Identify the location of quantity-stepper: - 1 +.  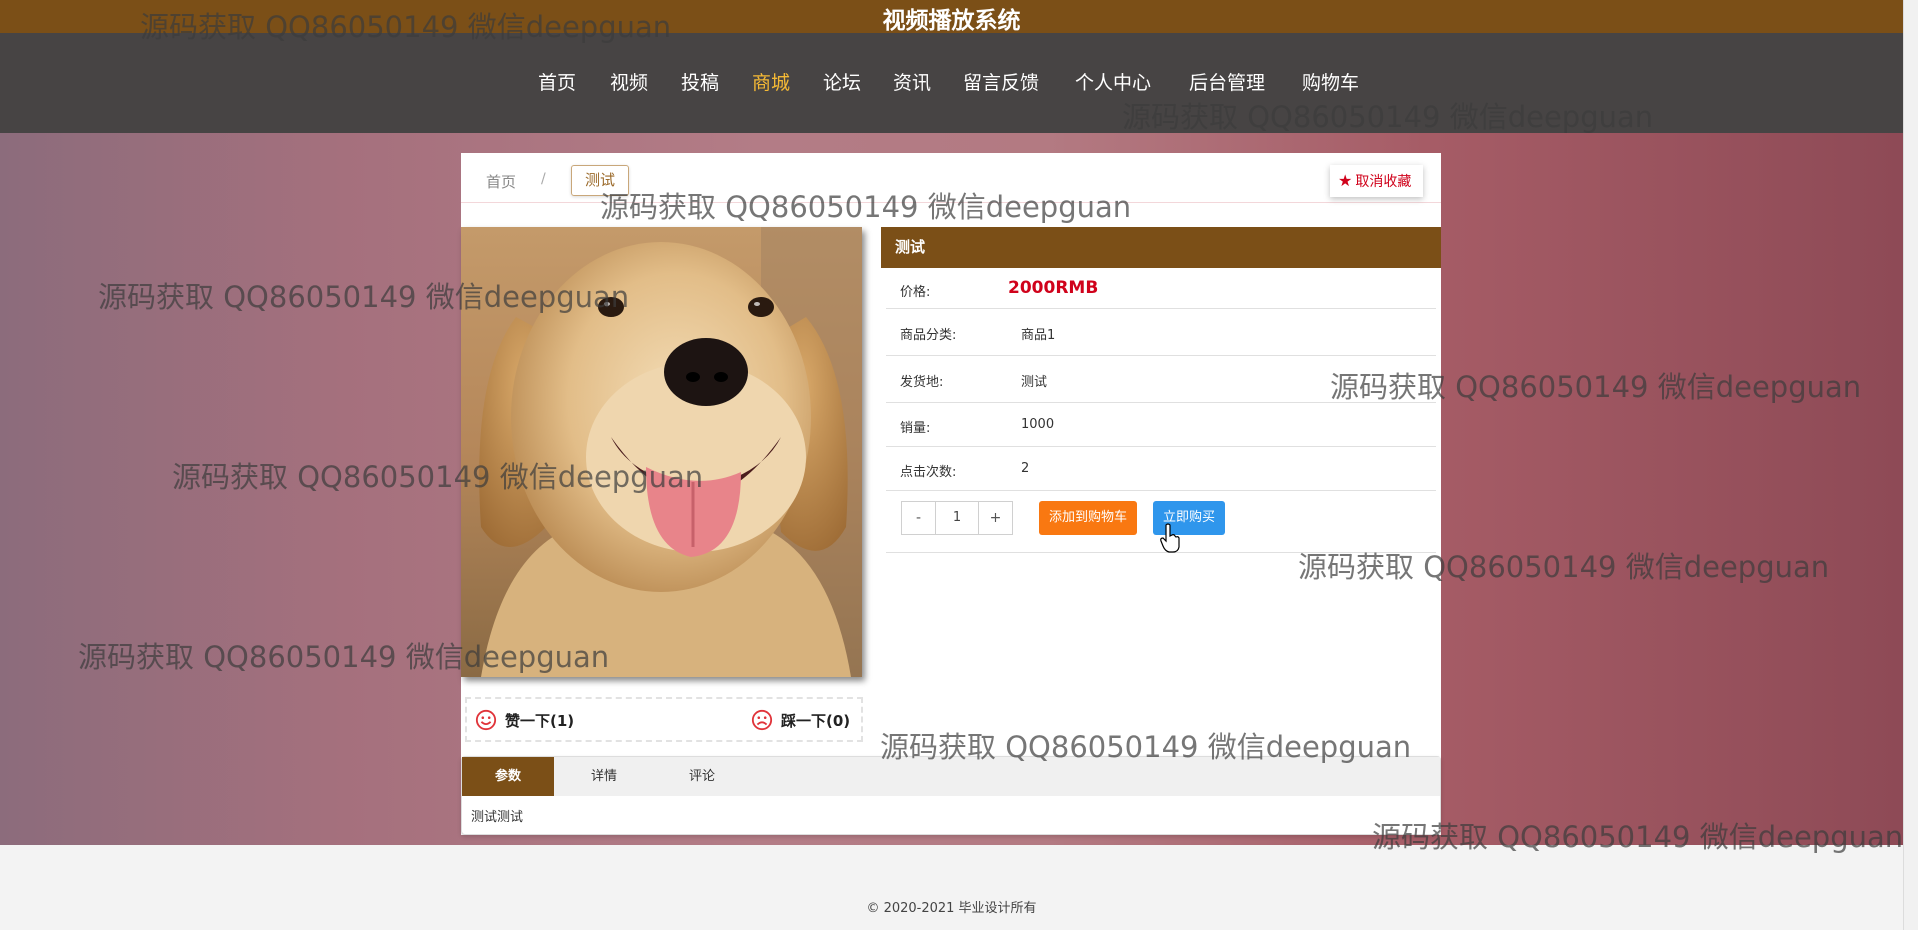
(957, 518).